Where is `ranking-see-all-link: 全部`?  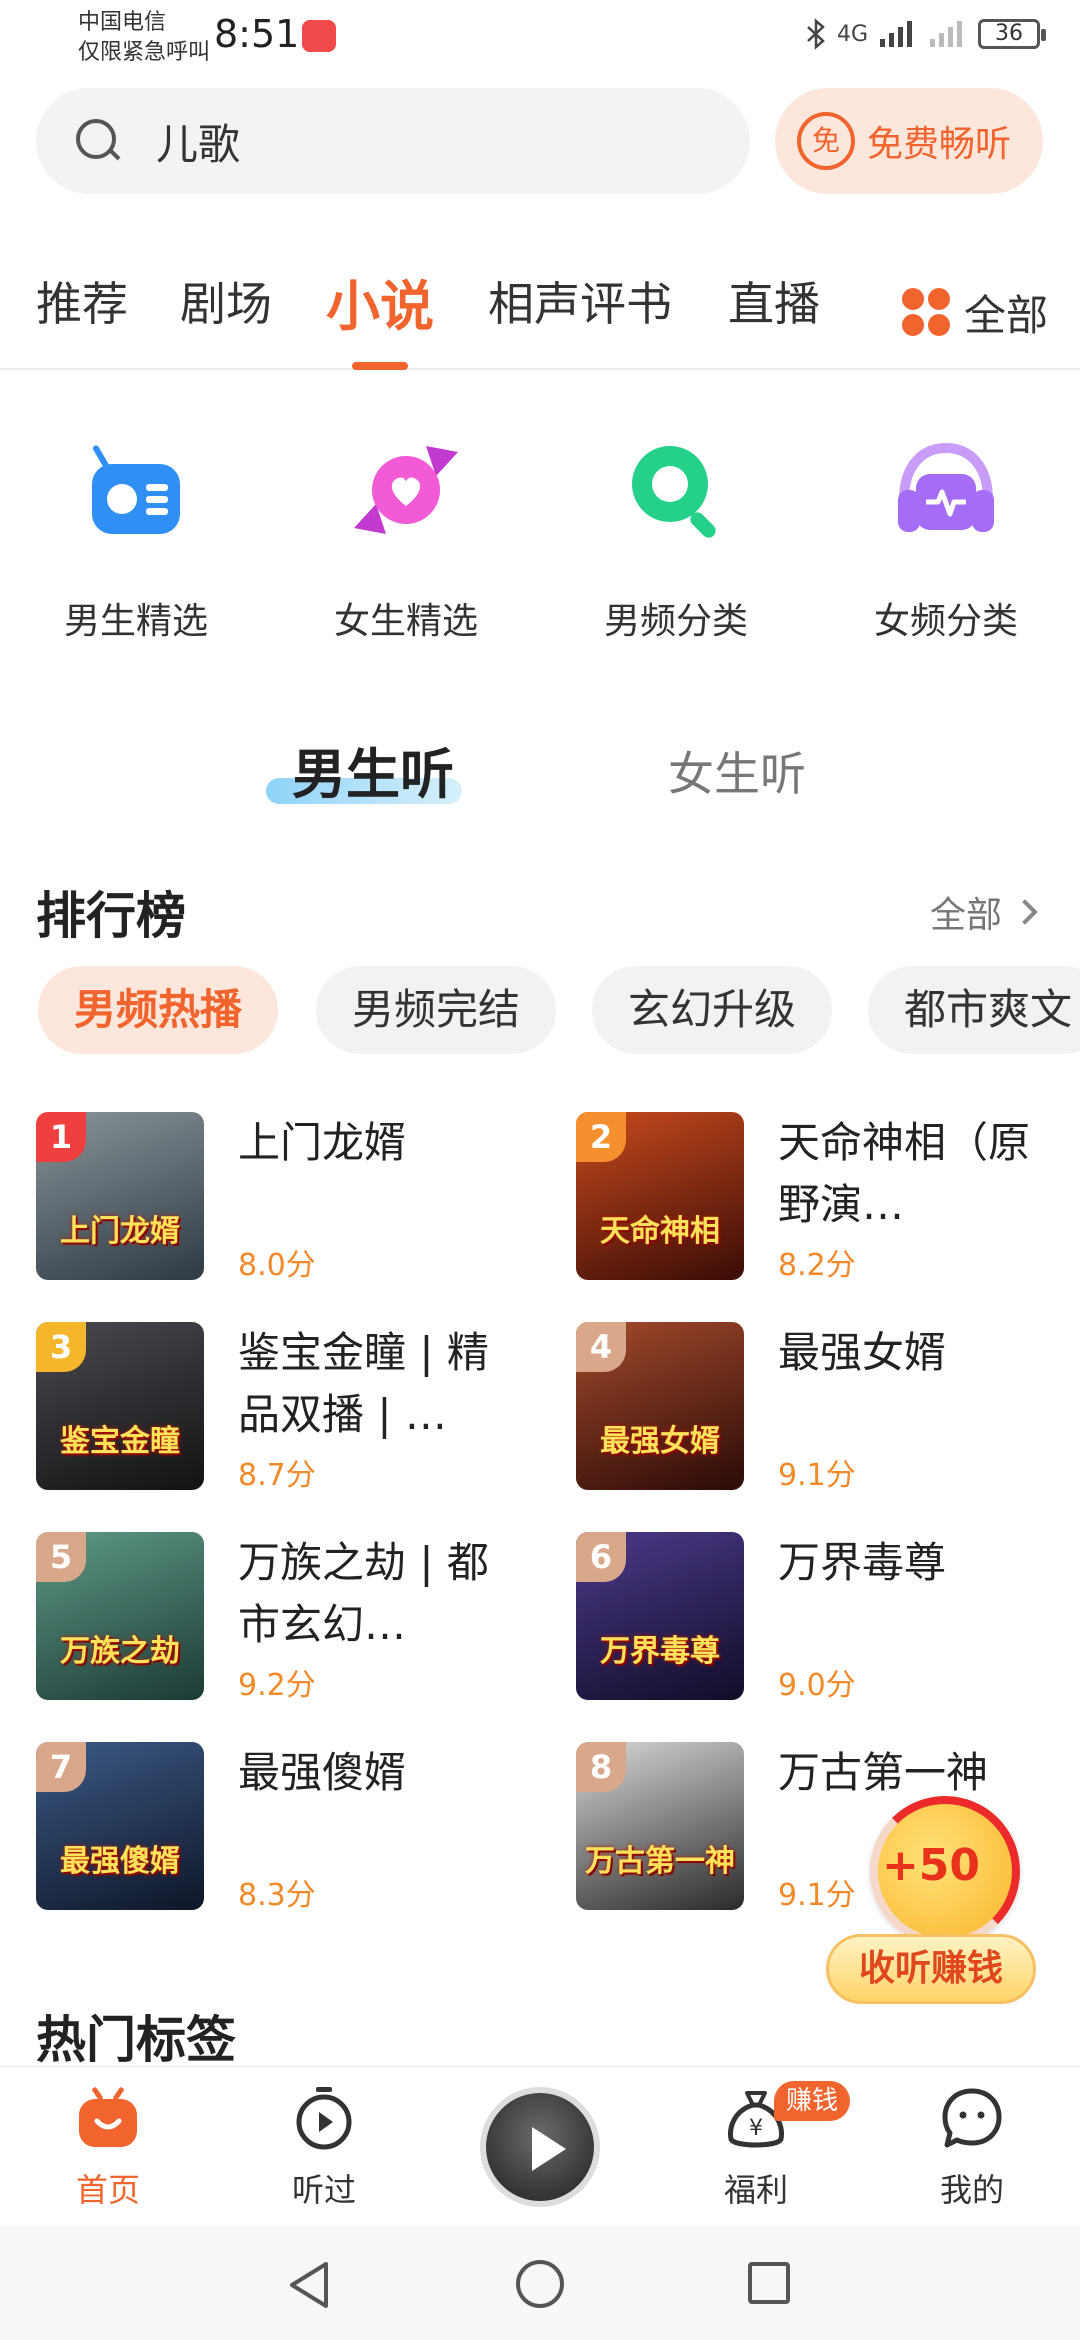 ranking-see-all-link: 全部 is located at coordinates (983, 912).